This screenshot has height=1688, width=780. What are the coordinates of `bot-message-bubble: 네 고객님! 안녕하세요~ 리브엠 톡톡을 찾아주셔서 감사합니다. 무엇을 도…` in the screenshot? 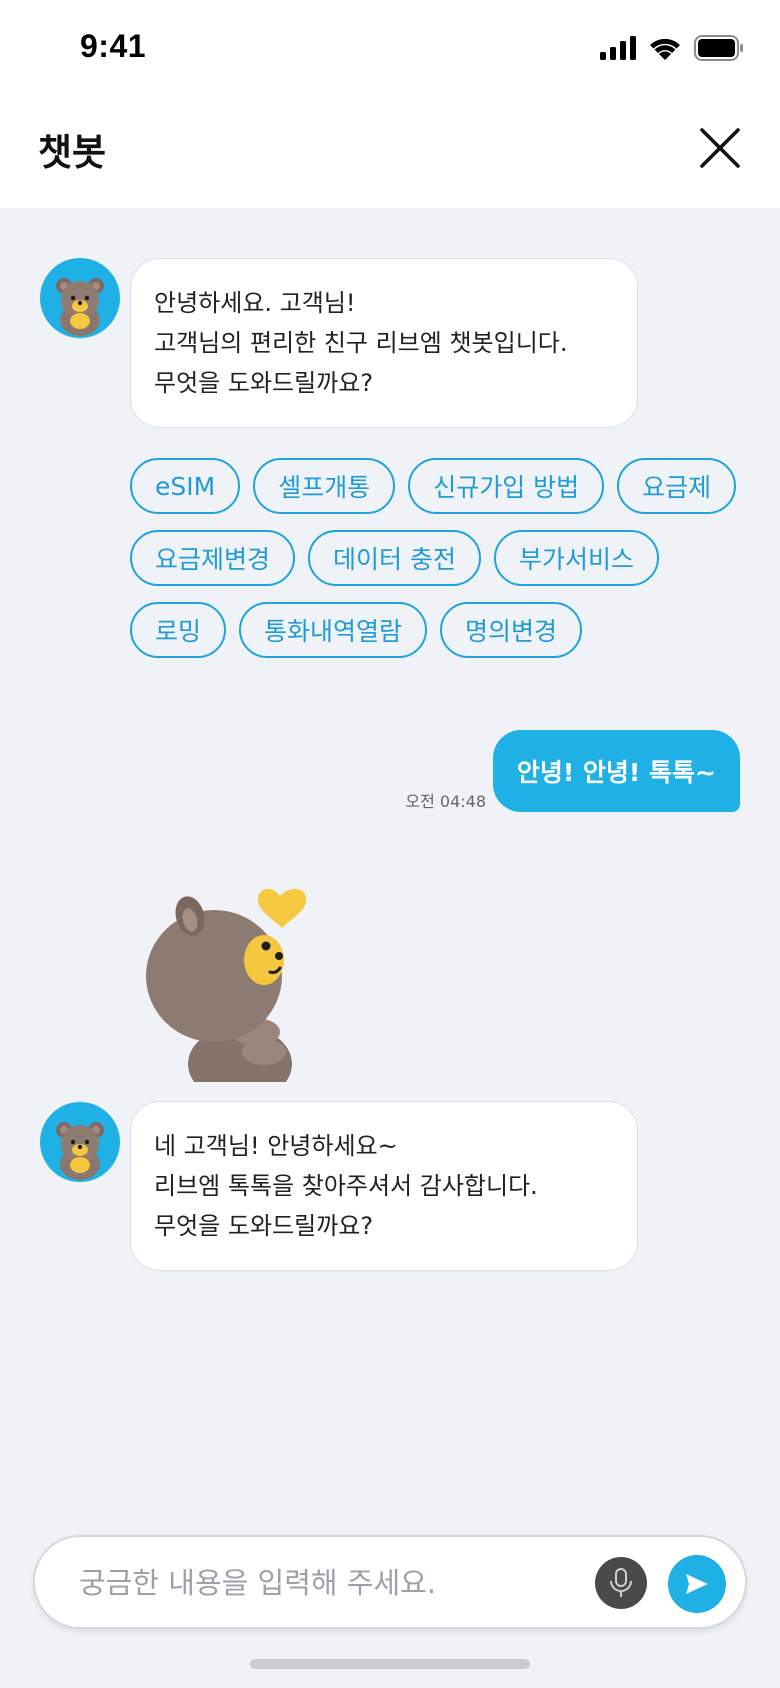 It's located at (384, 1186).